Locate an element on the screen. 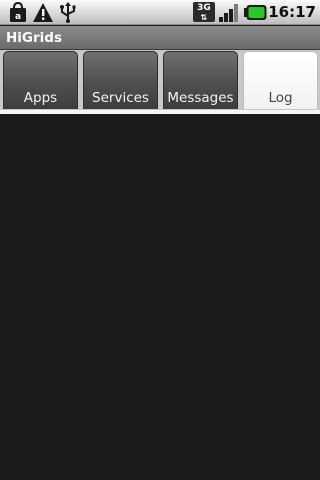  tab-services: Services is located at coordinates (120, 80).